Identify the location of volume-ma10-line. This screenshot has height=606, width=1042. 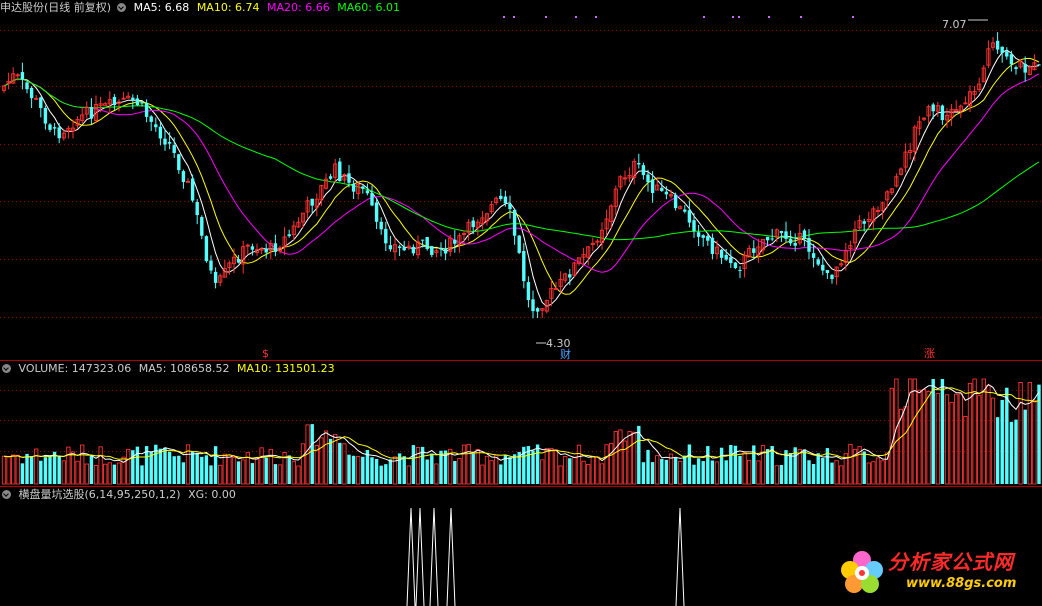
(521, 423).